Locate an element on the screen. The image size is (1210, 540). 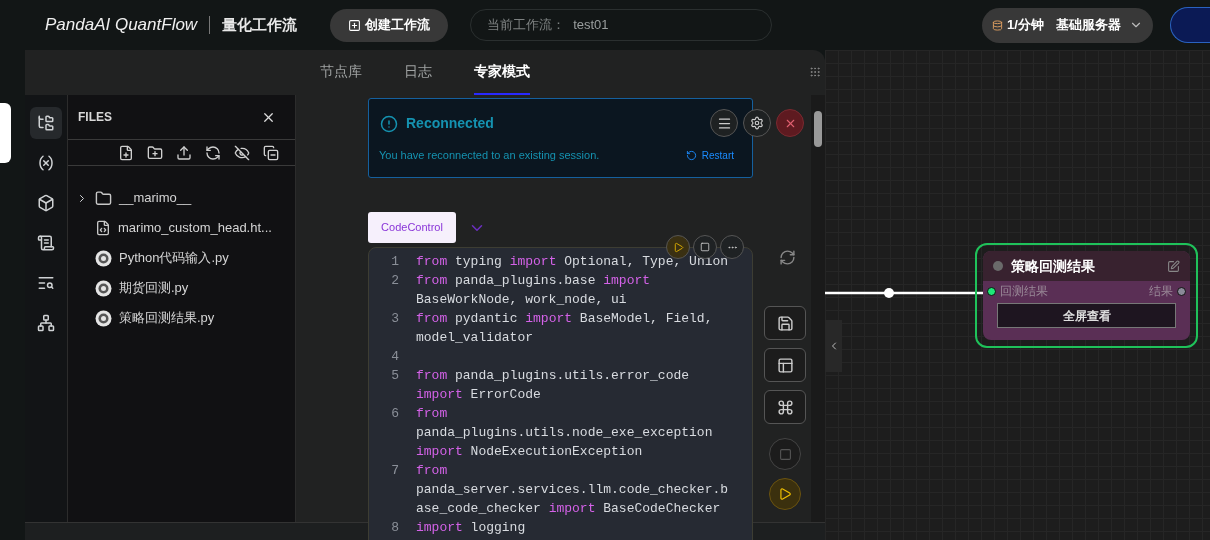
command-button is located at coordinates (785, 407).